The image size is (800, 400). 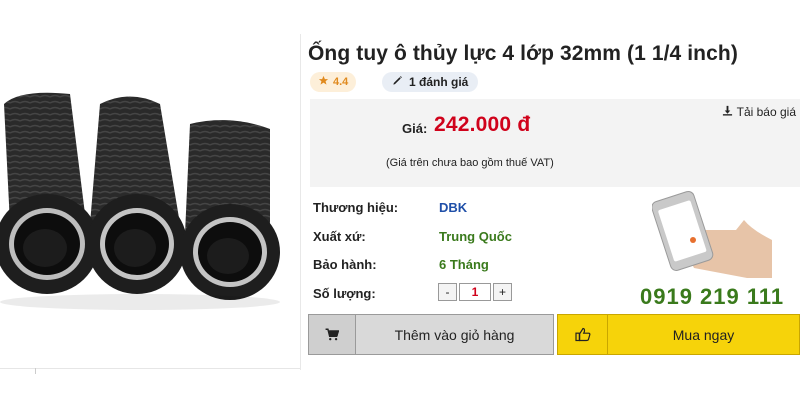 I want to click on quantity-stepper: - 1 +, so click(x=475, y=292).